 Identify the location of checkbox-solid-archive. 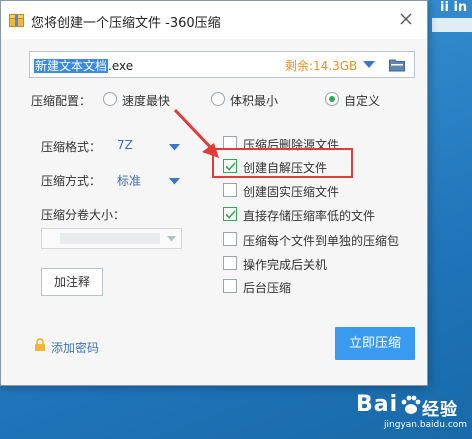
(230, 190).